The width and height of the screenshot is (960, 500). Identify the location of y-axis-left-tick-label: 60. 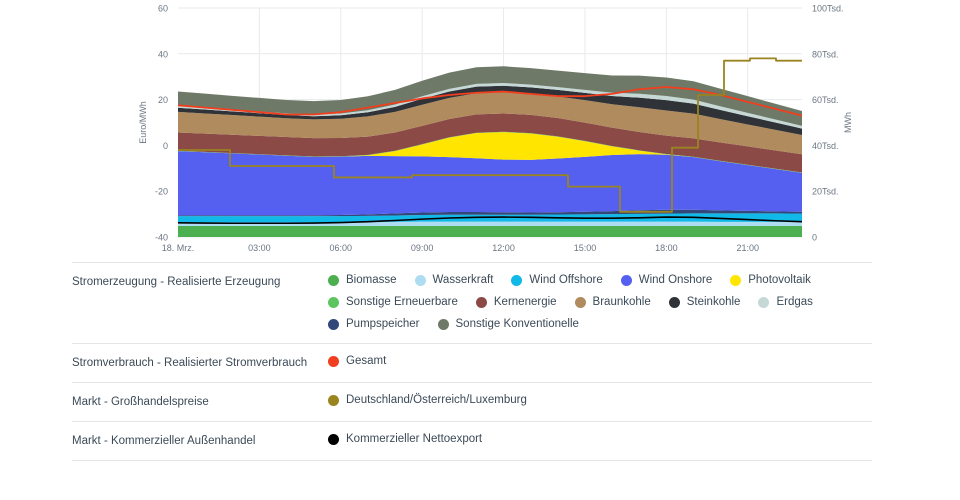
(163, 9).